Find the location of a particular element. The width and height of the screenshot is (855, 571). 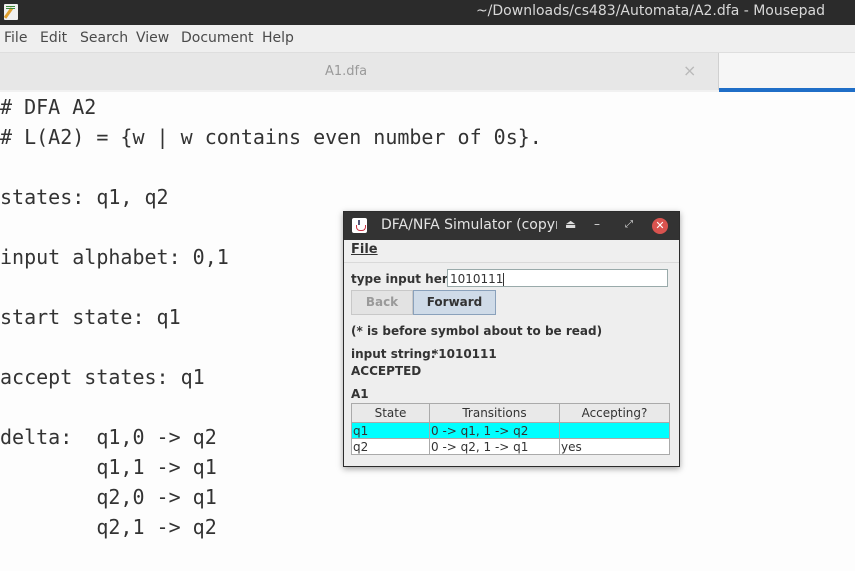

menu-file: File is located at coordinates (15, 38).